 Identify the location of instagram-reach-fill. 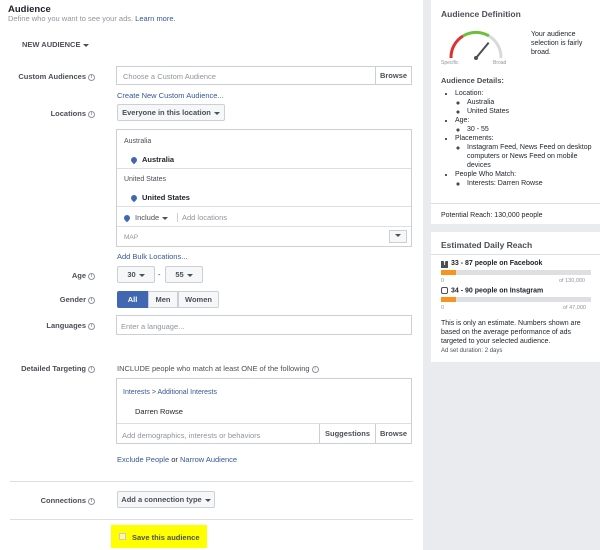
(448, 299).